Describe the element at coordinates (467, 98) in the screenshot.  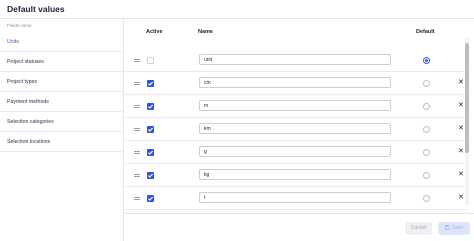
I see `scrollbar-thumb` at that location.